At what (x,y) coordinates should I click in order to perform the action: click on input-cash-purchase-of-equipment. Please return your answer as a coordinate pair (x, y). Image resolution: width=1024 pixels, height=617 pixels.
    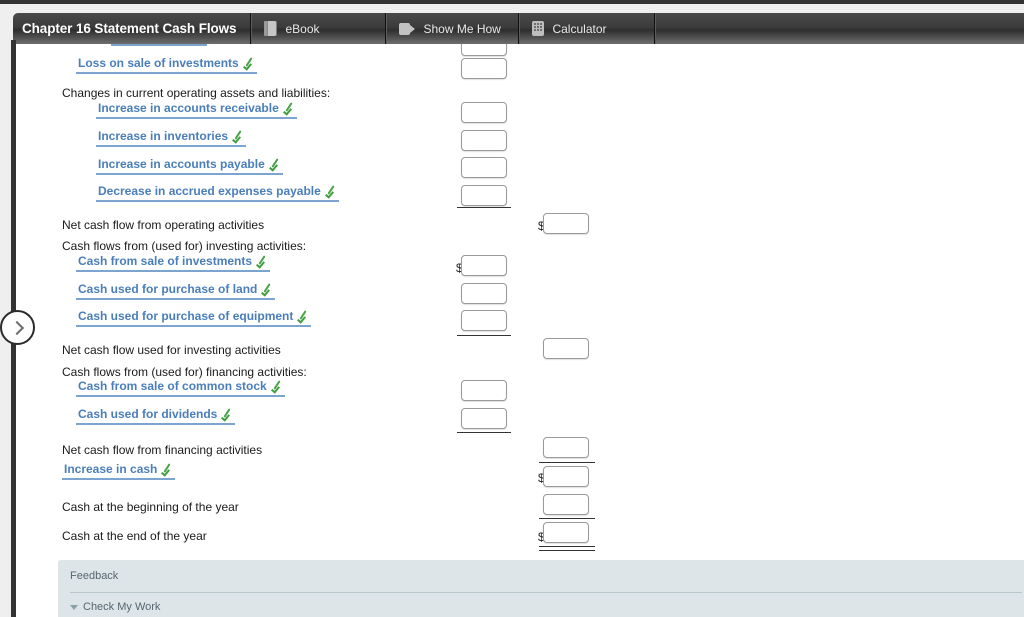
    Looking at the image, I should click on (484, 320).